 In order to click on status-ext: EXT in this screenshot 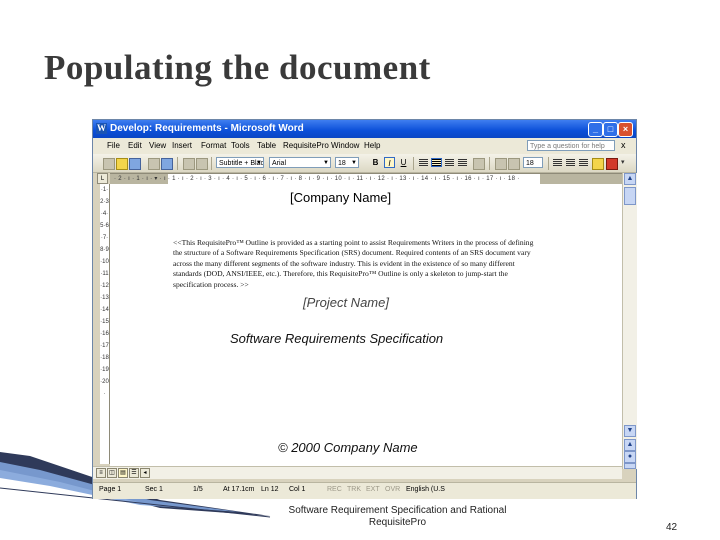, I will do `click(373, 489)`.